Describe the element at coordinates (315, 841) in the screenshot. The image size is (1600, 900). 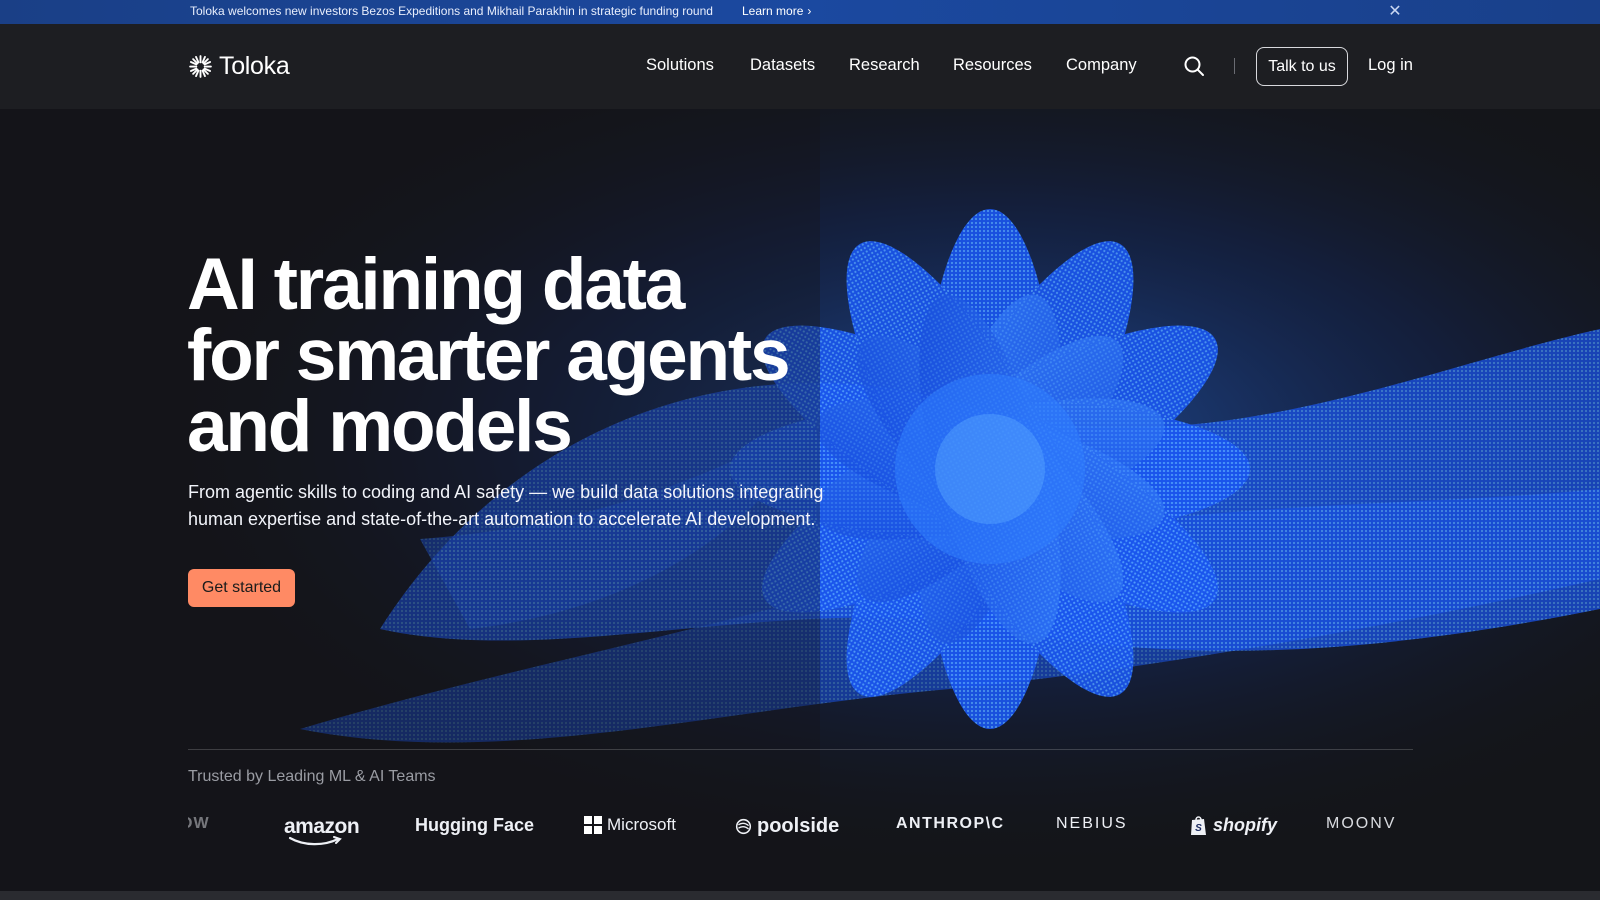
I see `amazon-smile-icon` at that location.